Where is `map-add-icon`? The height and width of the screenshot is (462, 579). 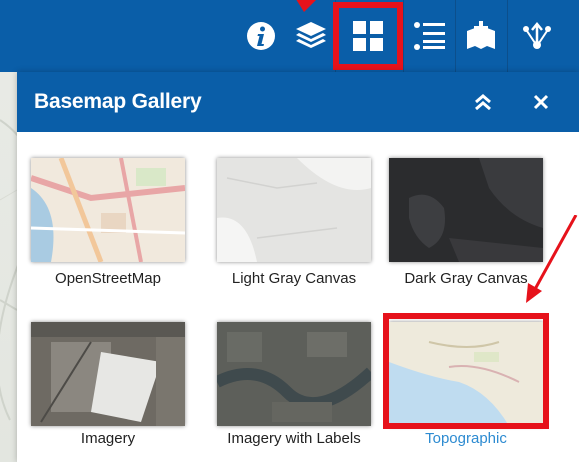
map-add-icon is located at coordinates (481, 35).